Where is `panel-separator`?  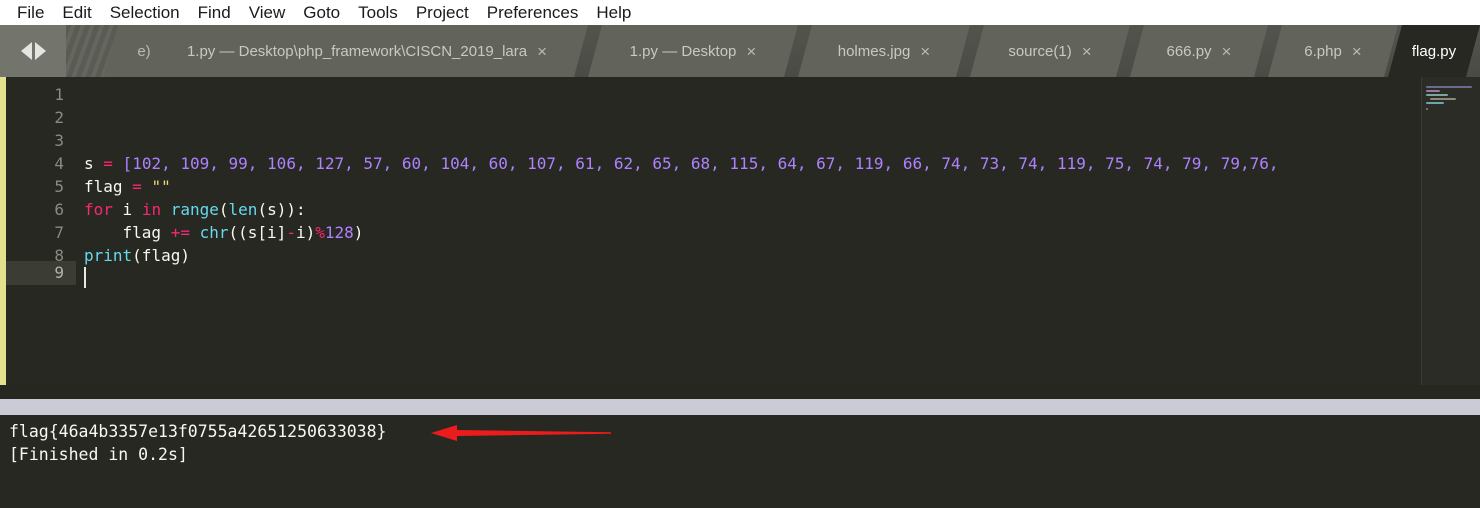 panel-separator is located at coordinates (740, 407).